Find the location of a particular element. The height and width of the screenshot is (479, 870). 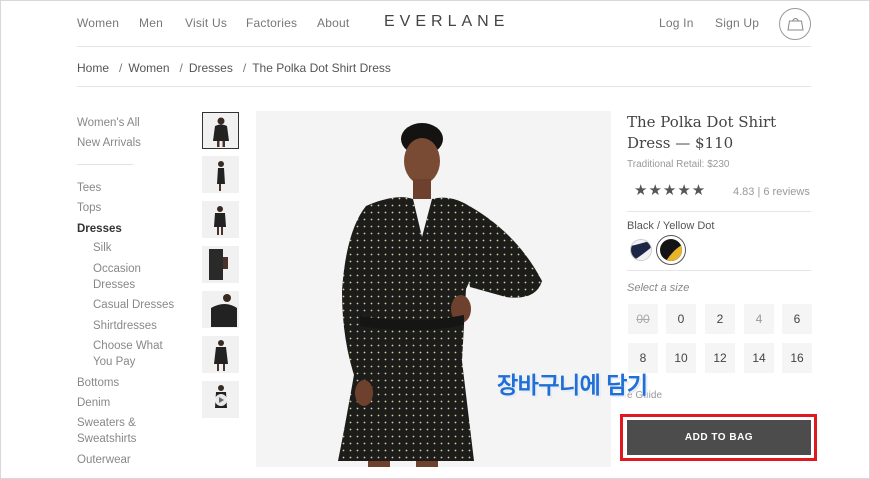

dress-detail-image is located at coordinates (218, 264).